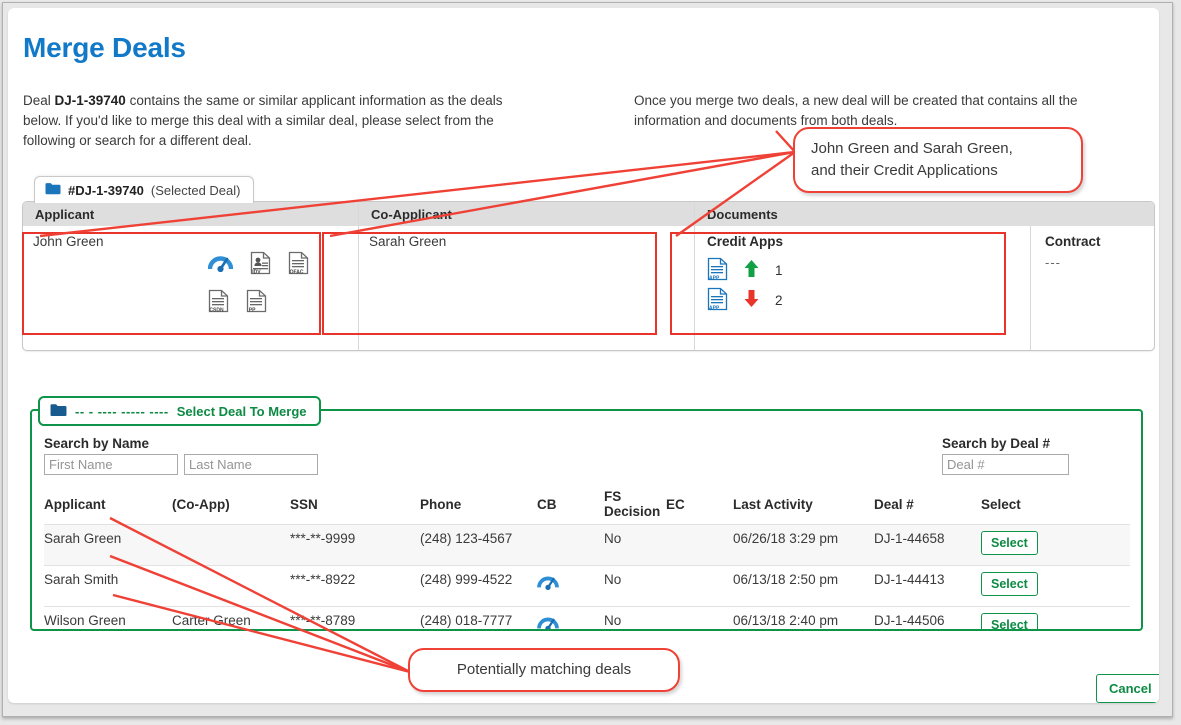 The height and width of the screenshot is (725, 1181). Describe the element at coordinates (751, 300) in the screenshot. I see `arrow-down-icon` at that location.